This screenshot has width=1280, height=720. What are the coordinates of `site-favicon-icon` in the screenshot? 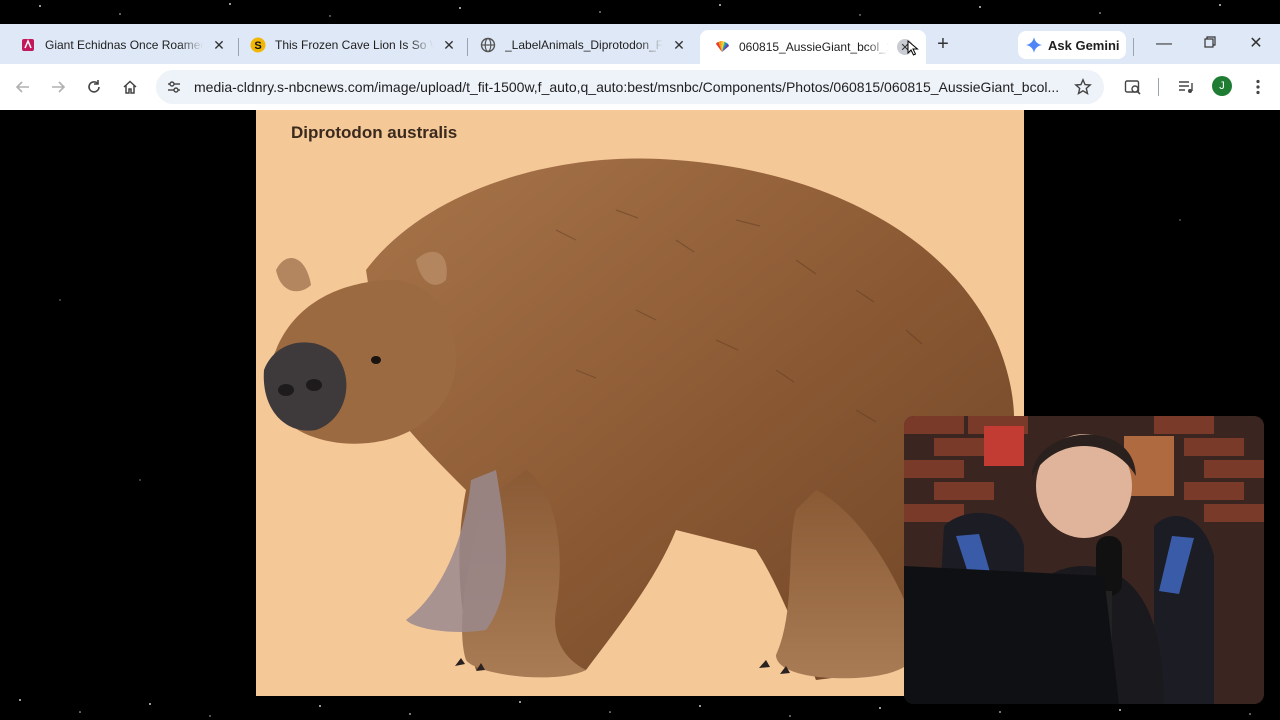 It's located at (28, 45).